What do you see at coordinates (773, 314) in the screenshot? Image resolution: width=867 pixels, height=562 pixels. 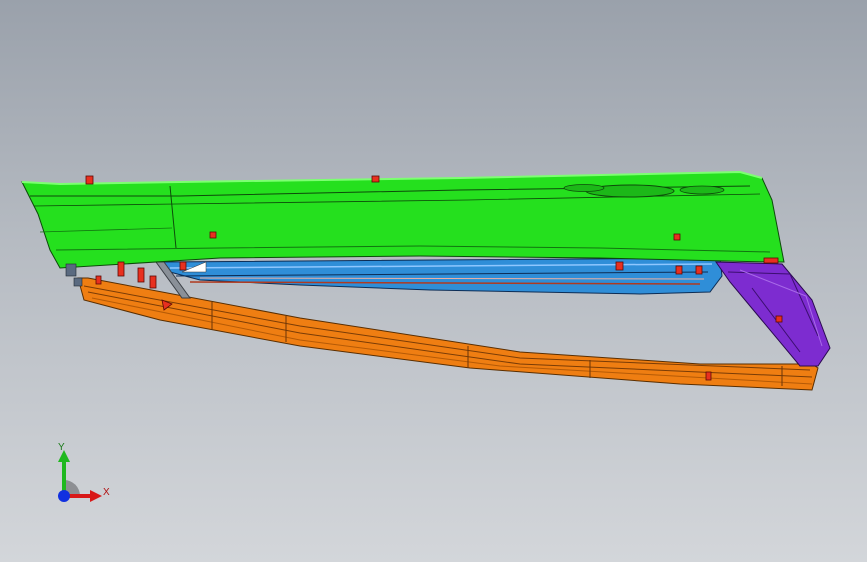 I see `purple-end-cap` at bounding box center [773, 314].